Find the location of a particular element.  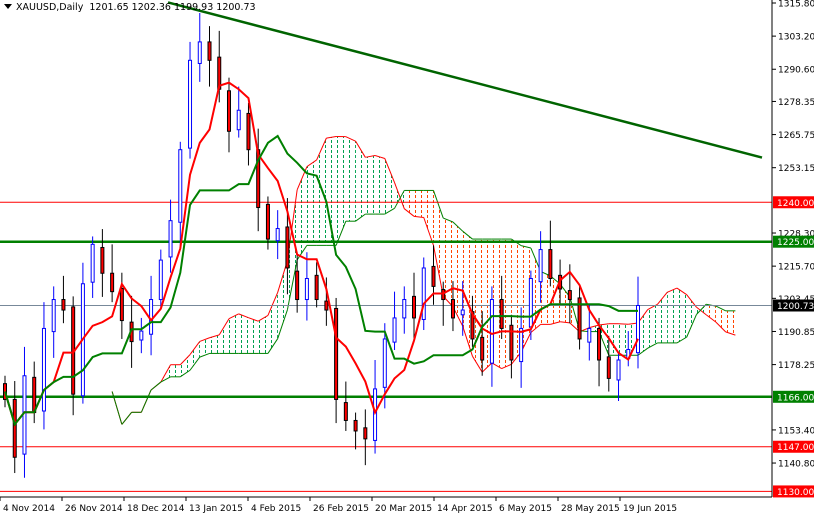

x-tick-label: 6 May 2015 is located at coordinates (525, 509).